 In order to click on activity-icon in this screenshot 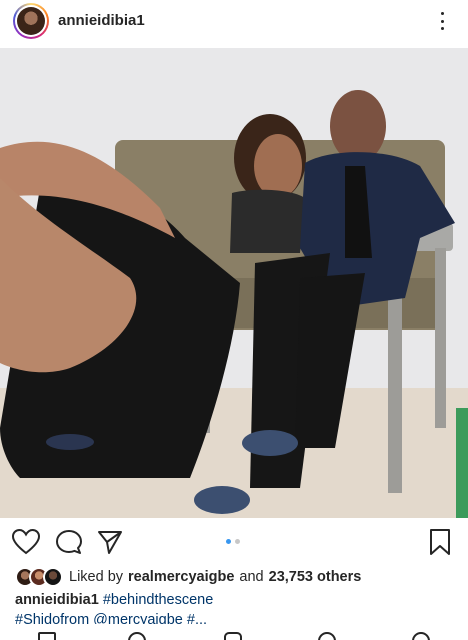, I will do `click(327, 636)`.